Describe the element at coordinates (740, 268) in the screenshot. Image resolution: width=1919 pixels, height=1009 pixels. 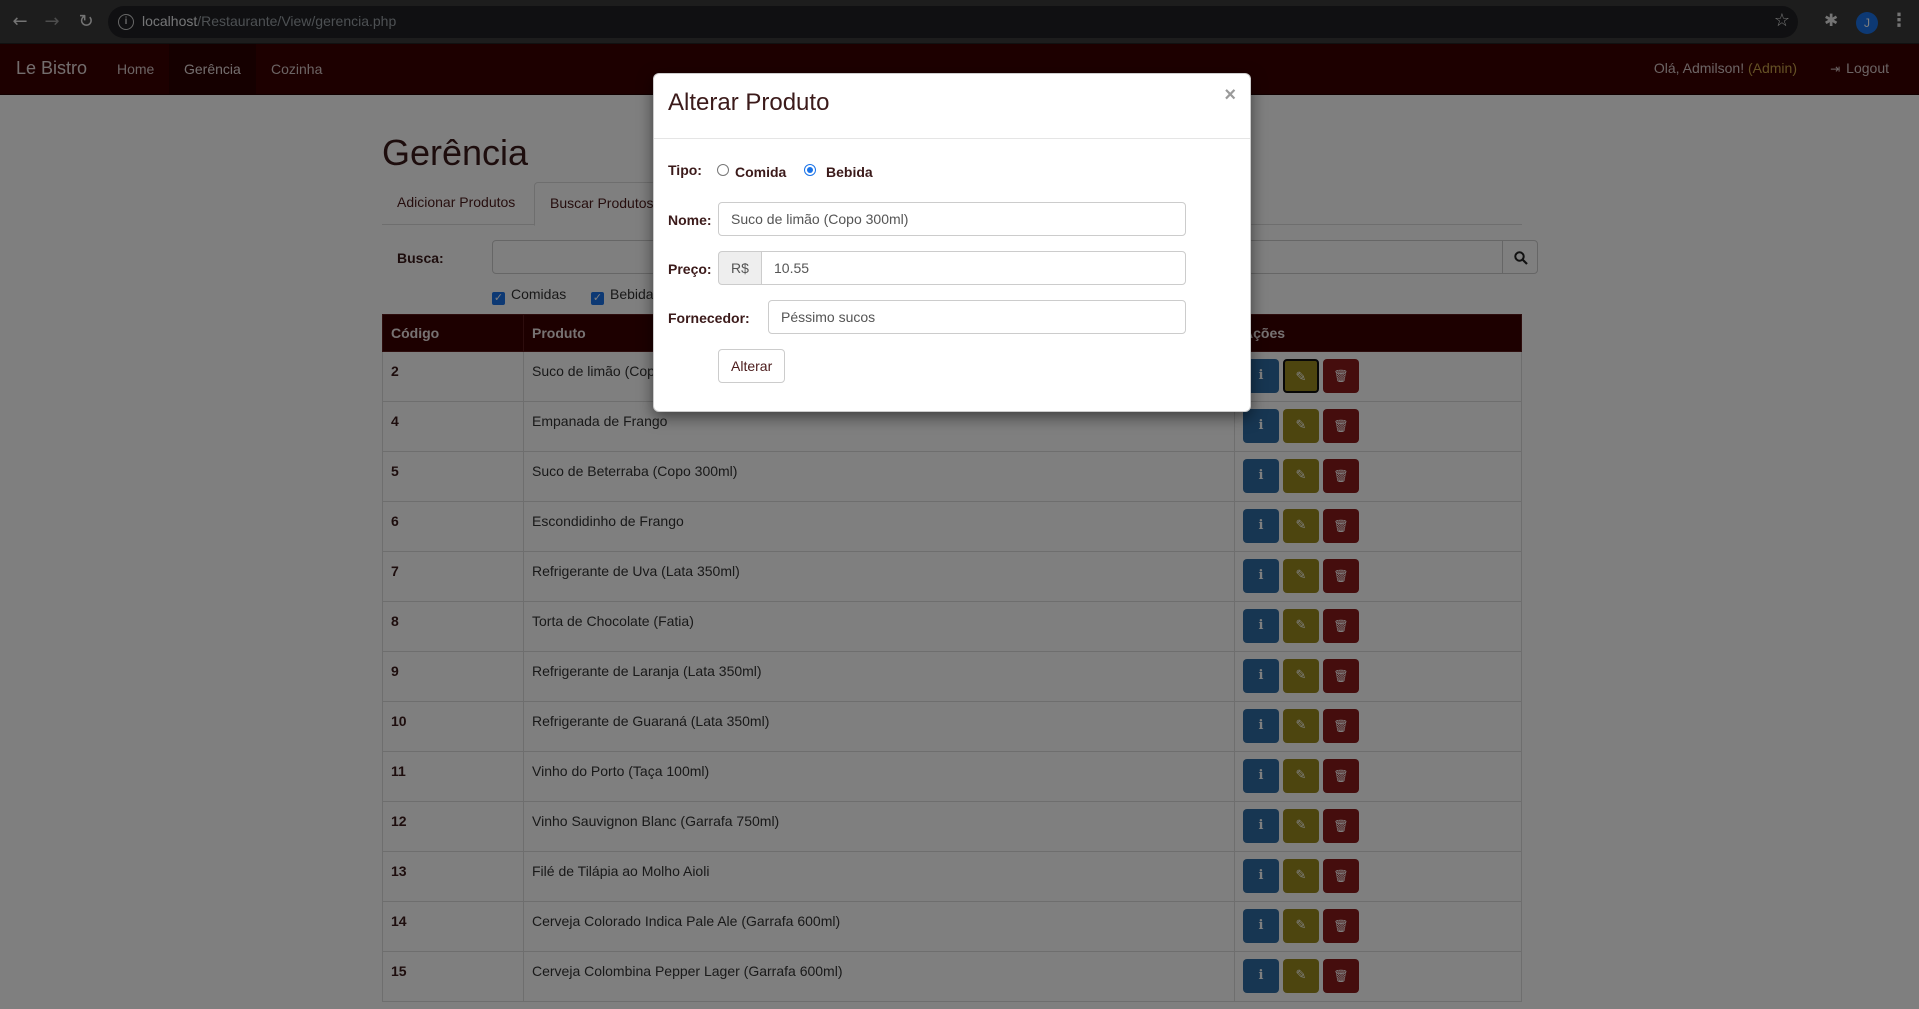
I see `currency-addon: R$` at that location.